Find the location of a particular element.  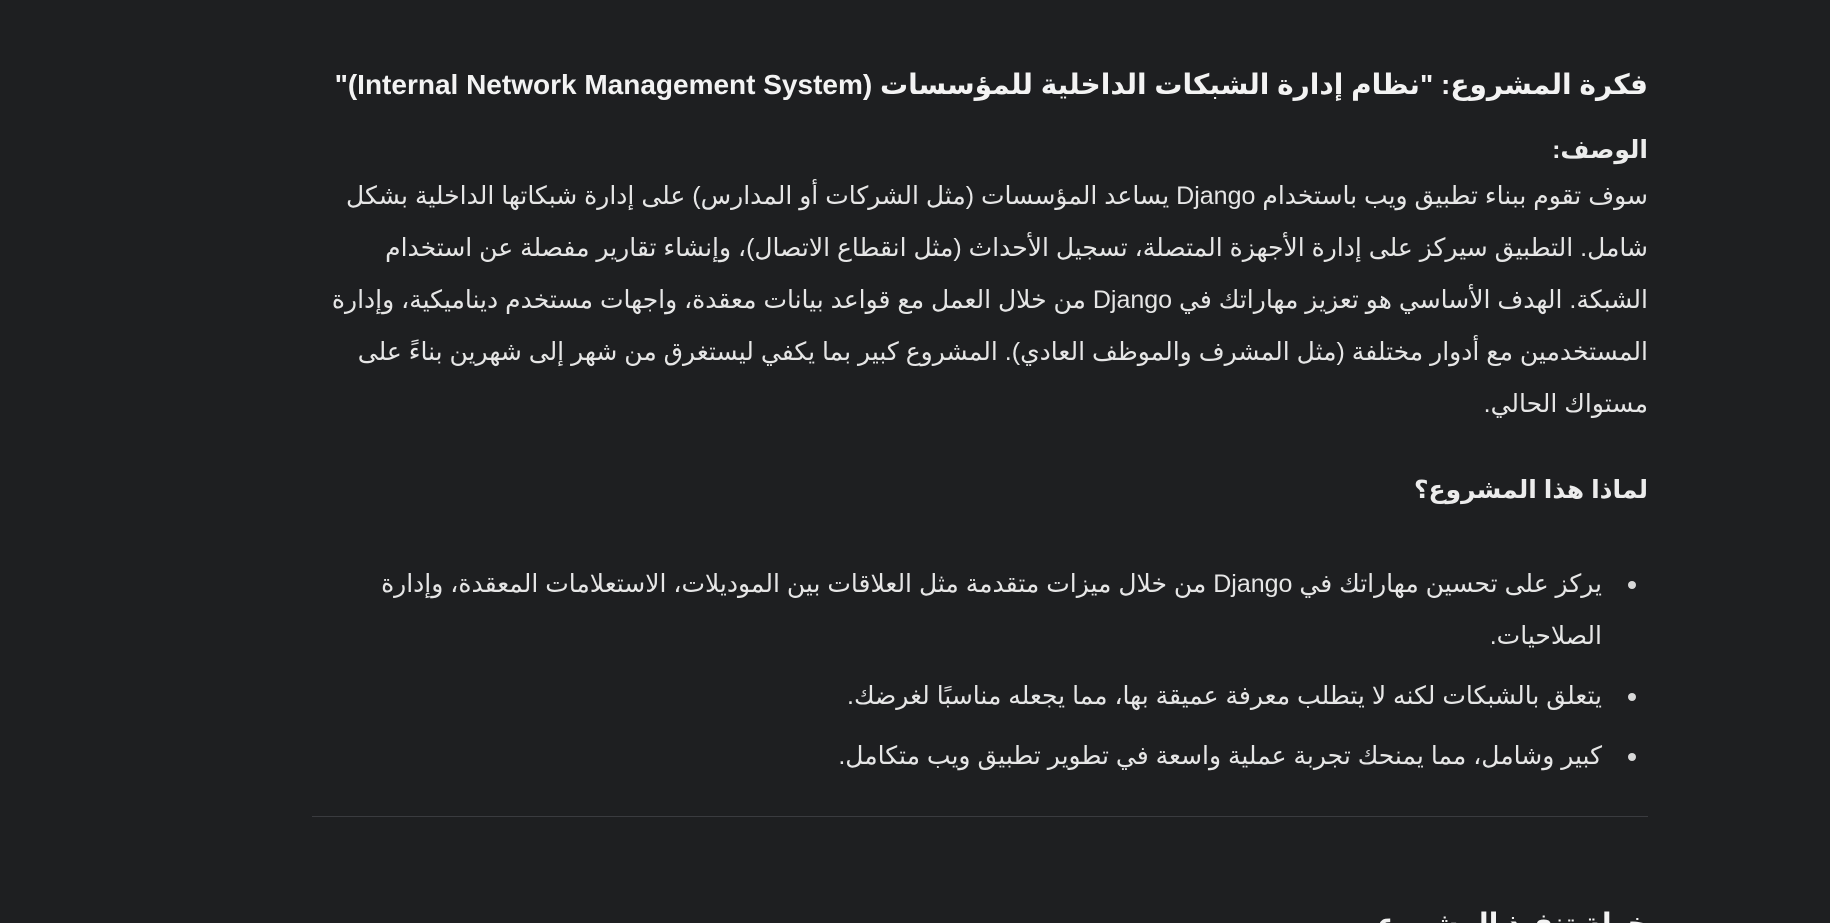

description-label: الوصف: is located at coordinates (1600, 150).